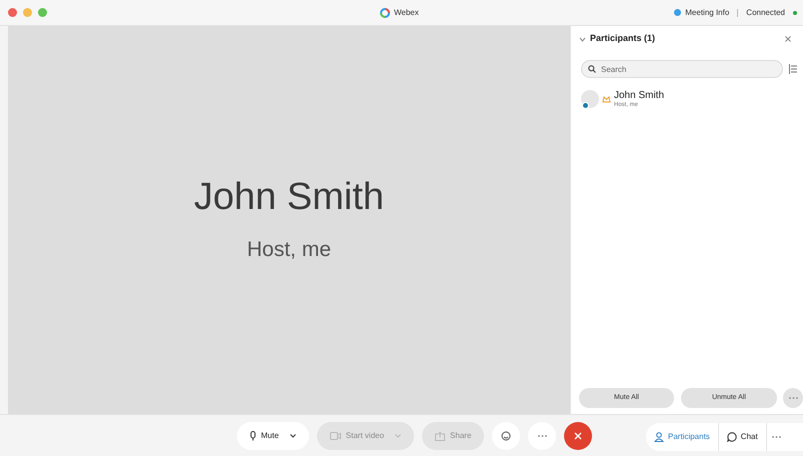 The height and width of the screenshot is (456, 803). What do you see at coordinates (793, 398) in the screenshot?
I see `more-button` at bounding box center [793, 398].